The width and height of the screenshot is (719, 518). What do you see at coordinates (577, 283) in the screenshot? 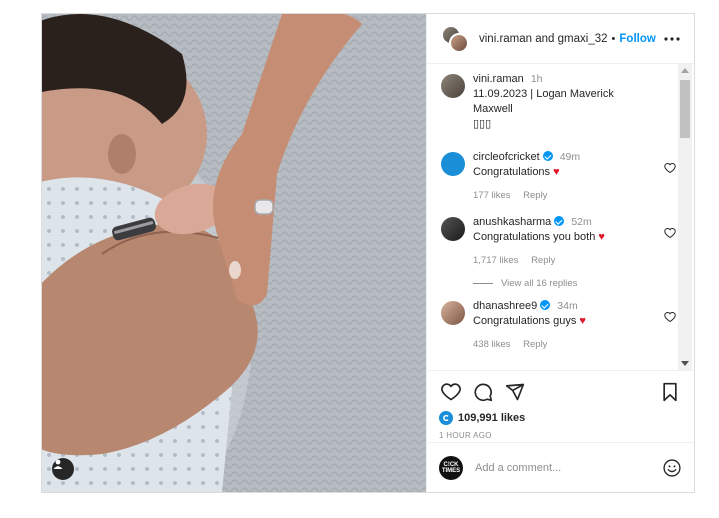
I see `view-replies-button: View all 16 replies` at bounding box center [577, 283].